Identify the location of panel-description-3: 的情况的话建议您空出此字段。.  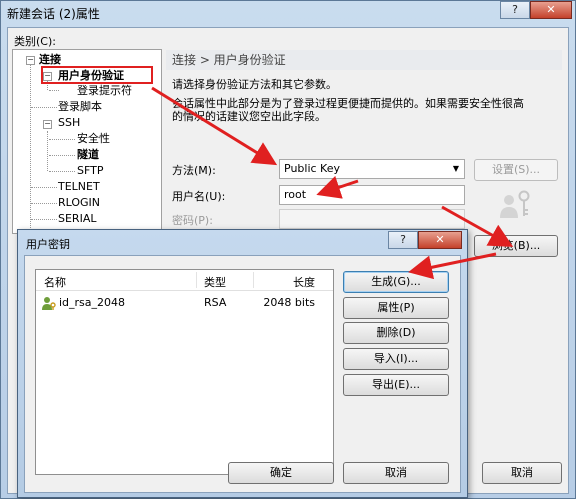
(249, 116).